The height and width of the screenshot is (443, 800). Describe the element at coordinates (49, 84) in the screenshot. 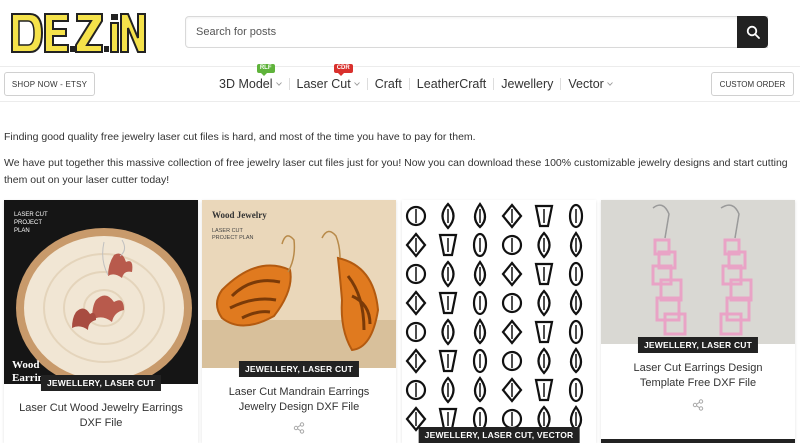

I see `shop-now-etsy-button: SHOP NOW - ETSY` at that location.